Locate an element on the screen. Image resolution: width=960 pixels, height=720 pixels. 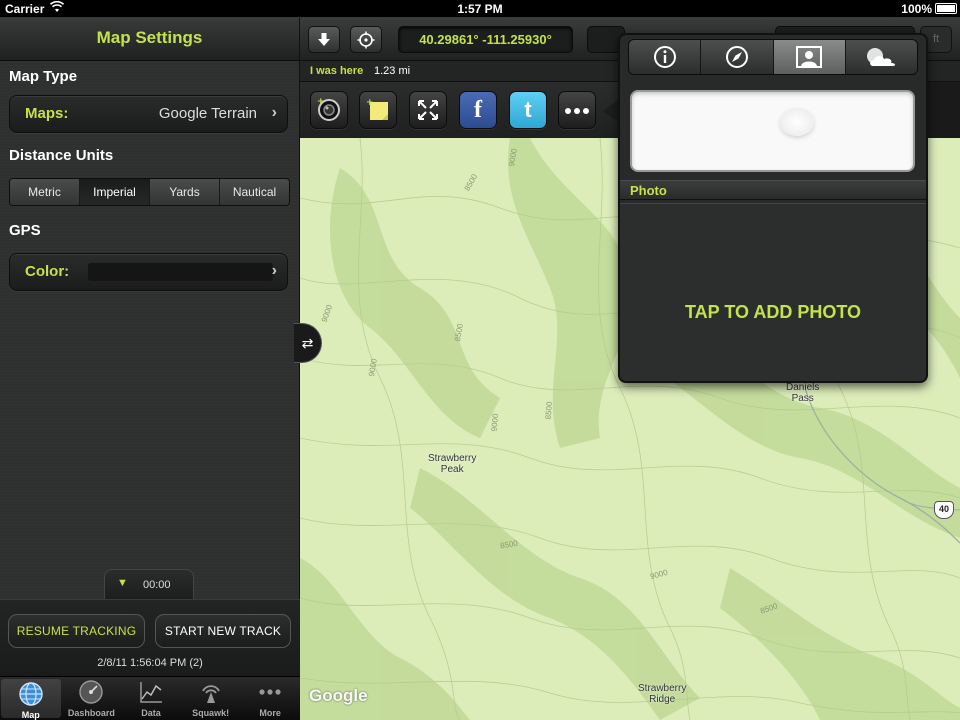
highway-shield: 40 is located at coordinates (944, 510).